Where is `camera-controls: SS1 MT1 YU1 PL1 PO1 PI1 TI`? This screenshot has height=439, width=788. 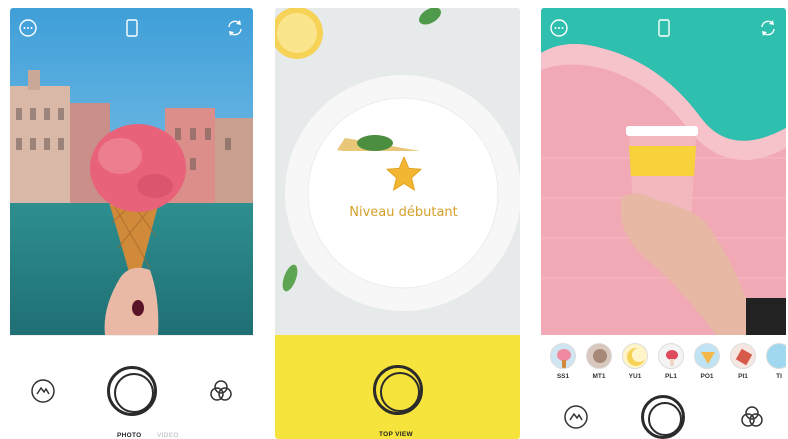
camera-controls: SS1 MT1 YU1 PL1 PO1 PI1 TI is located at coordinates (663, 387).